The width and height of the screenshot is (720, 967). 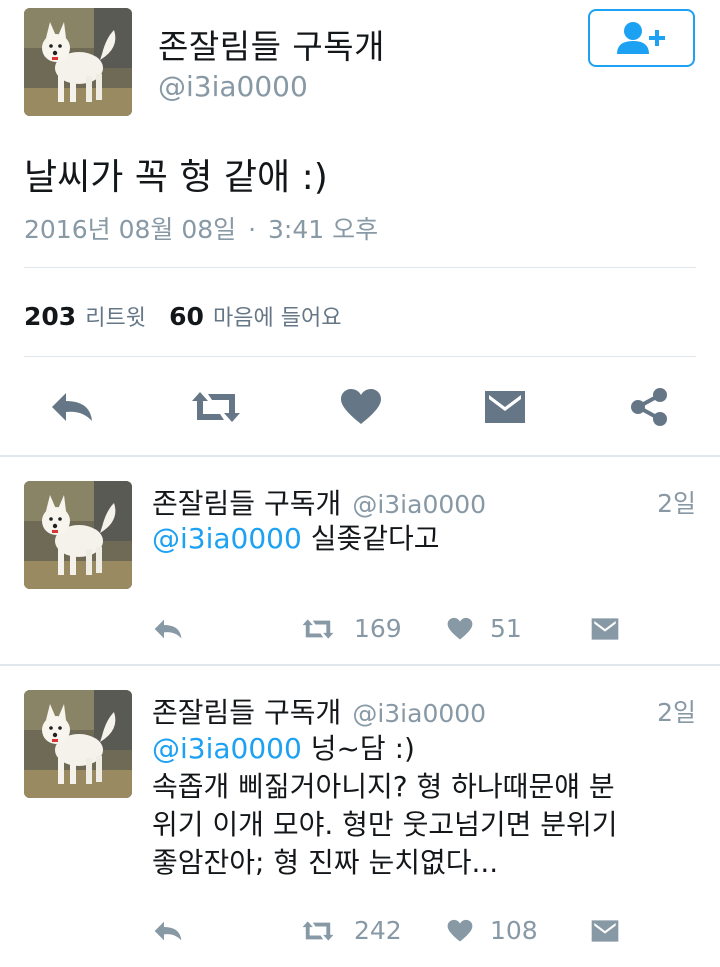 I want to click on tweet-timestamp: 2016년 08월 08일 · 3:41 오후, so click(x=201, y=228).